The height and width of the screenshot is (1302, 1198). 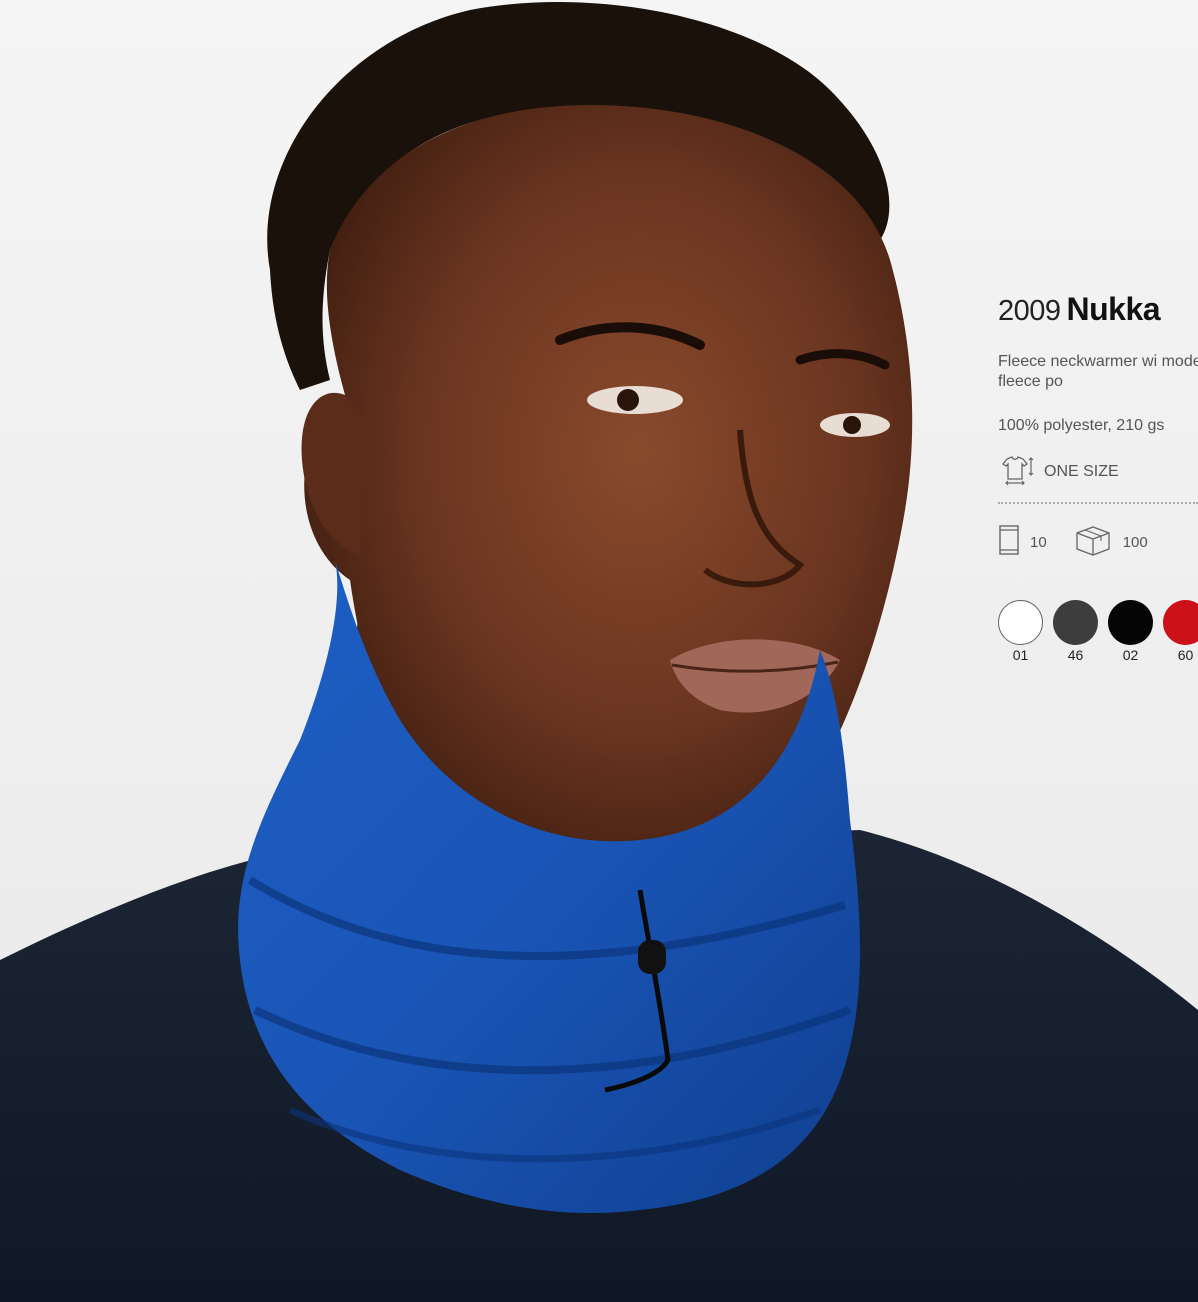 I want to click on color-swatches: 01 46 02 60, so click(x=1098, y=632).